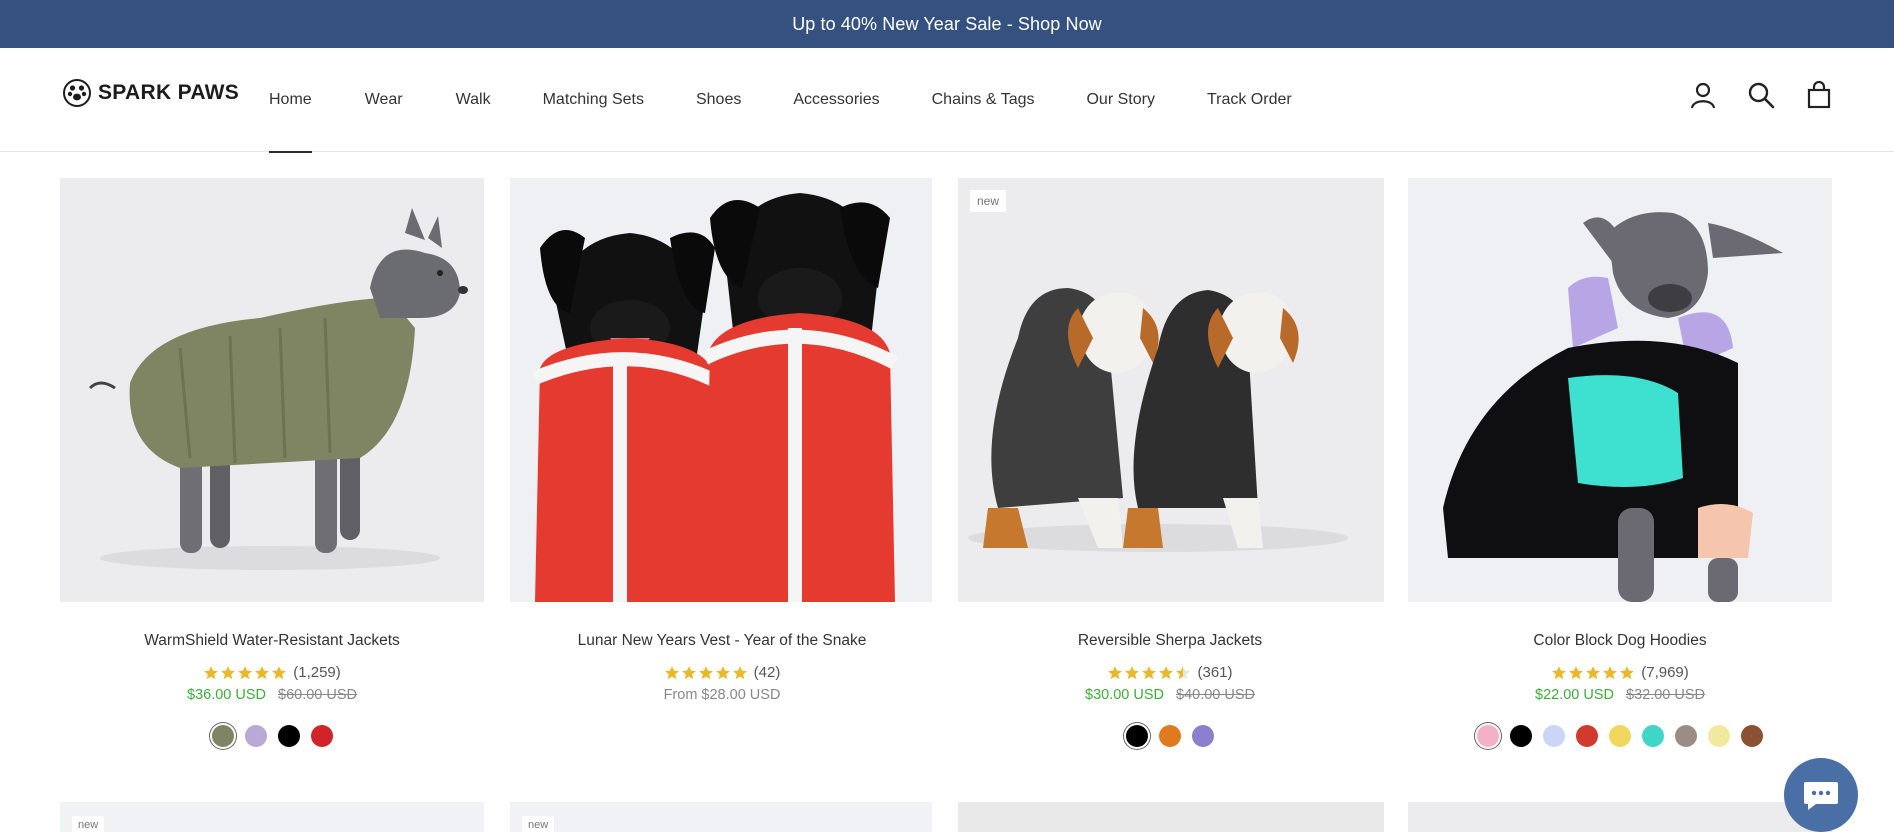  Describe the element at coordinates (1620, 695) in the screenshot. I see `product-price: $22.00 USD $32.00 USD` at that location.